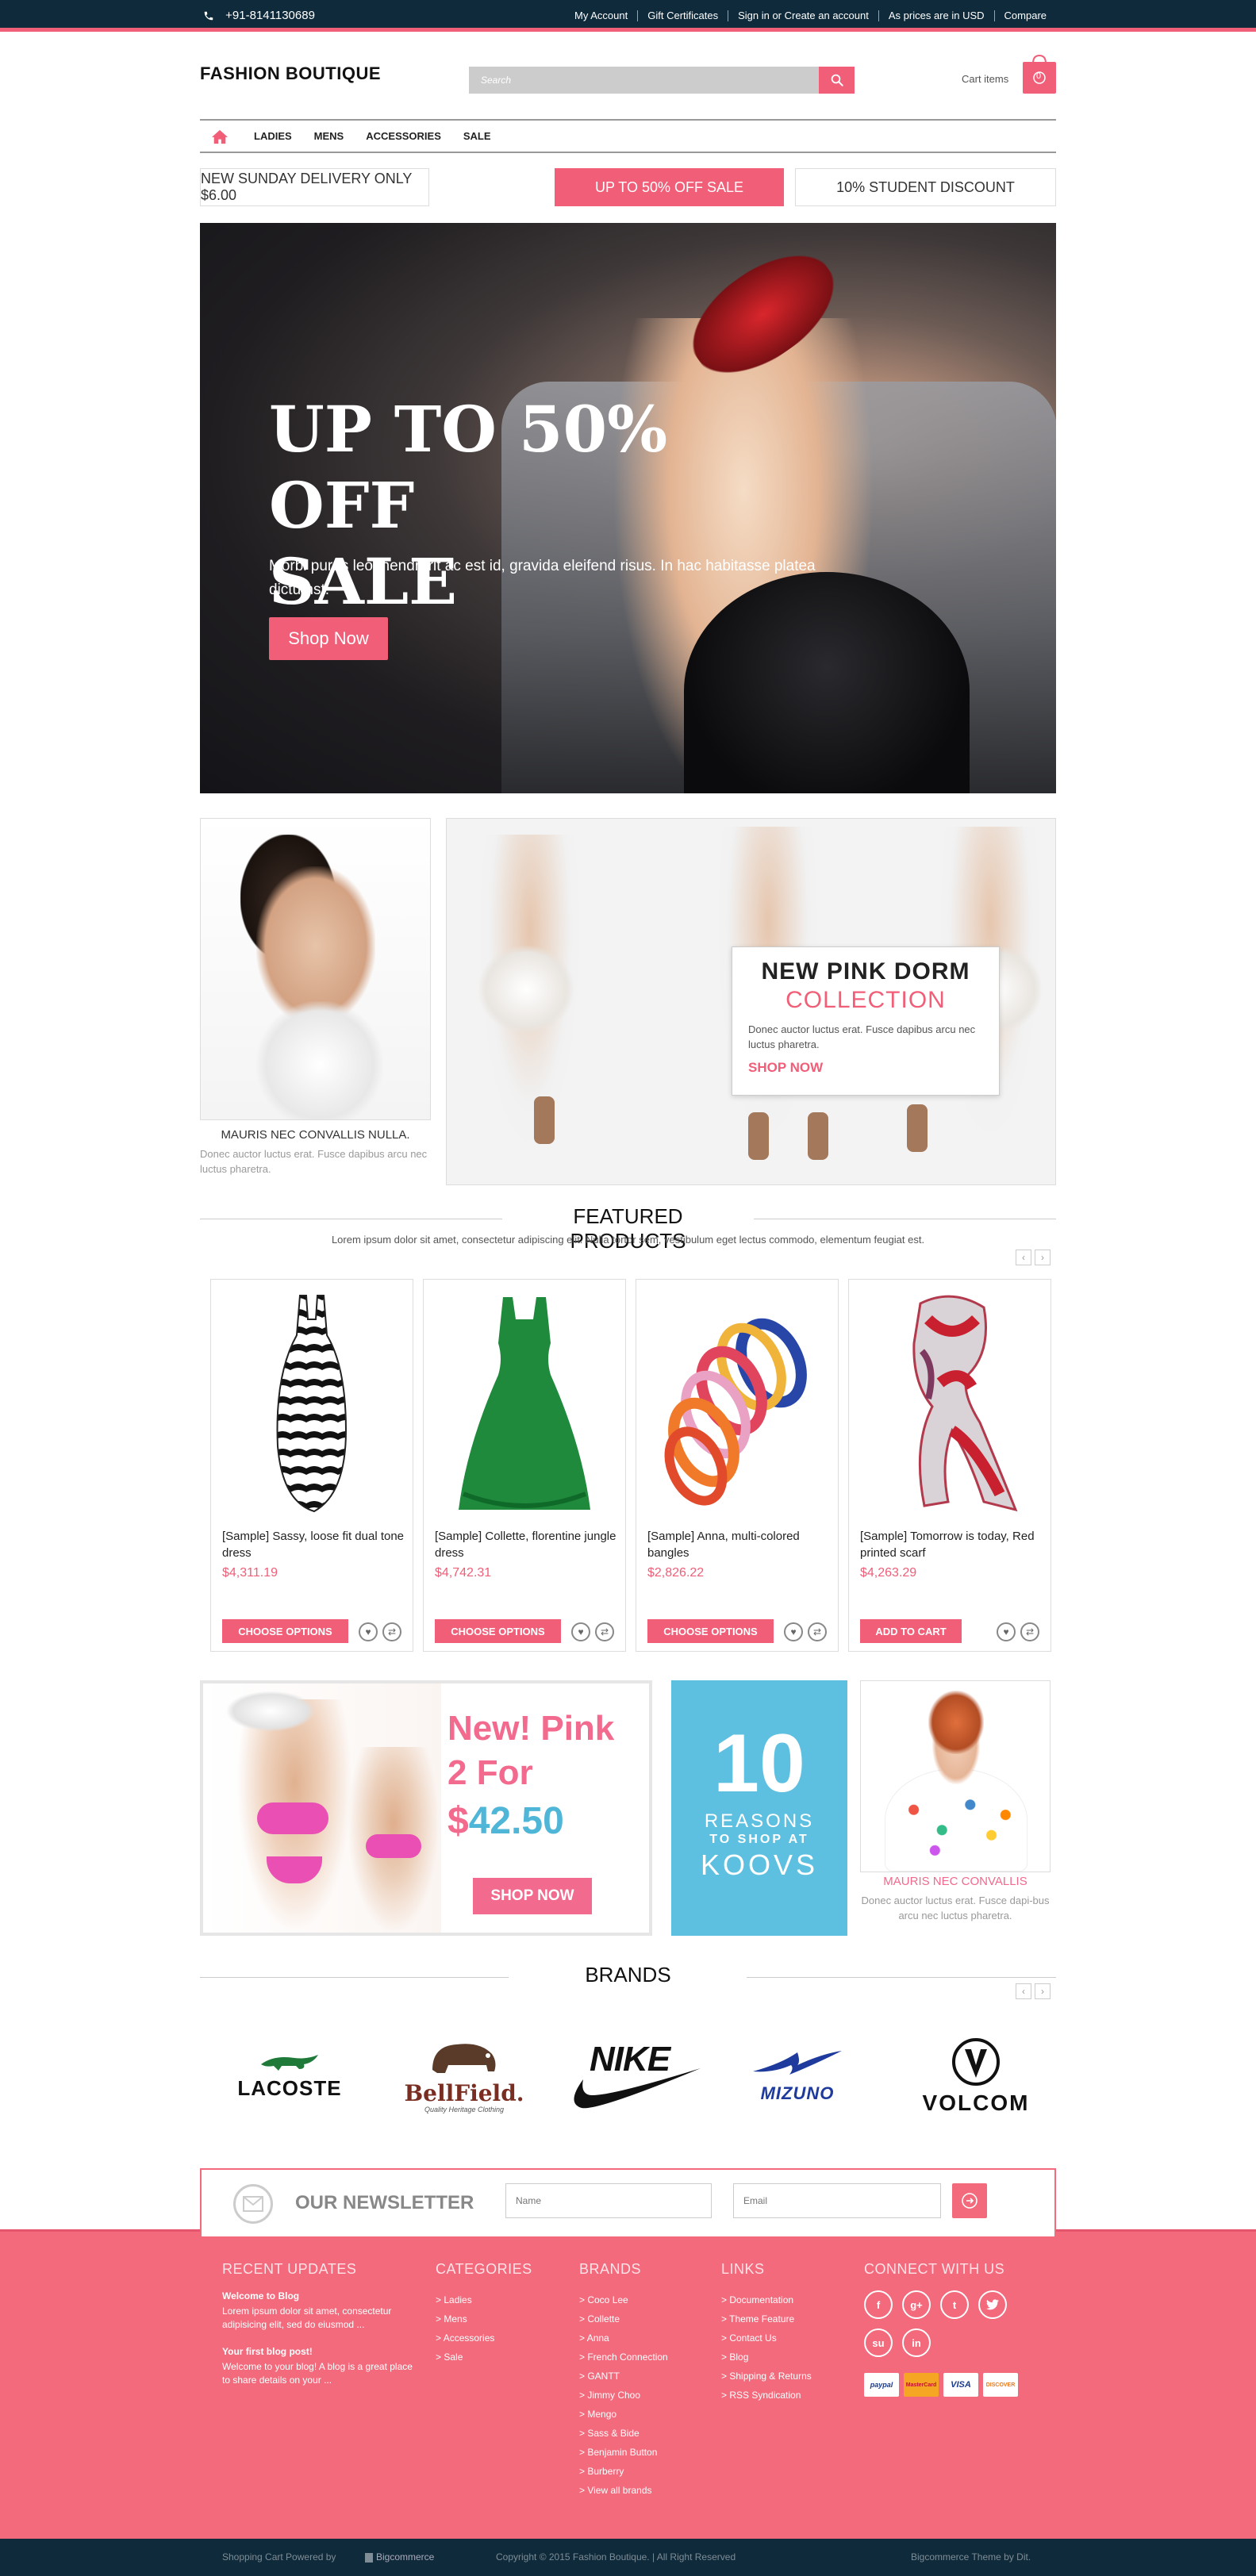 The width and height of the screenshot is (1256, 2576). Describe the element at coordinates (766, 2376) in the screenshot. I see `footer-link: Shipping & Returns` at that location.